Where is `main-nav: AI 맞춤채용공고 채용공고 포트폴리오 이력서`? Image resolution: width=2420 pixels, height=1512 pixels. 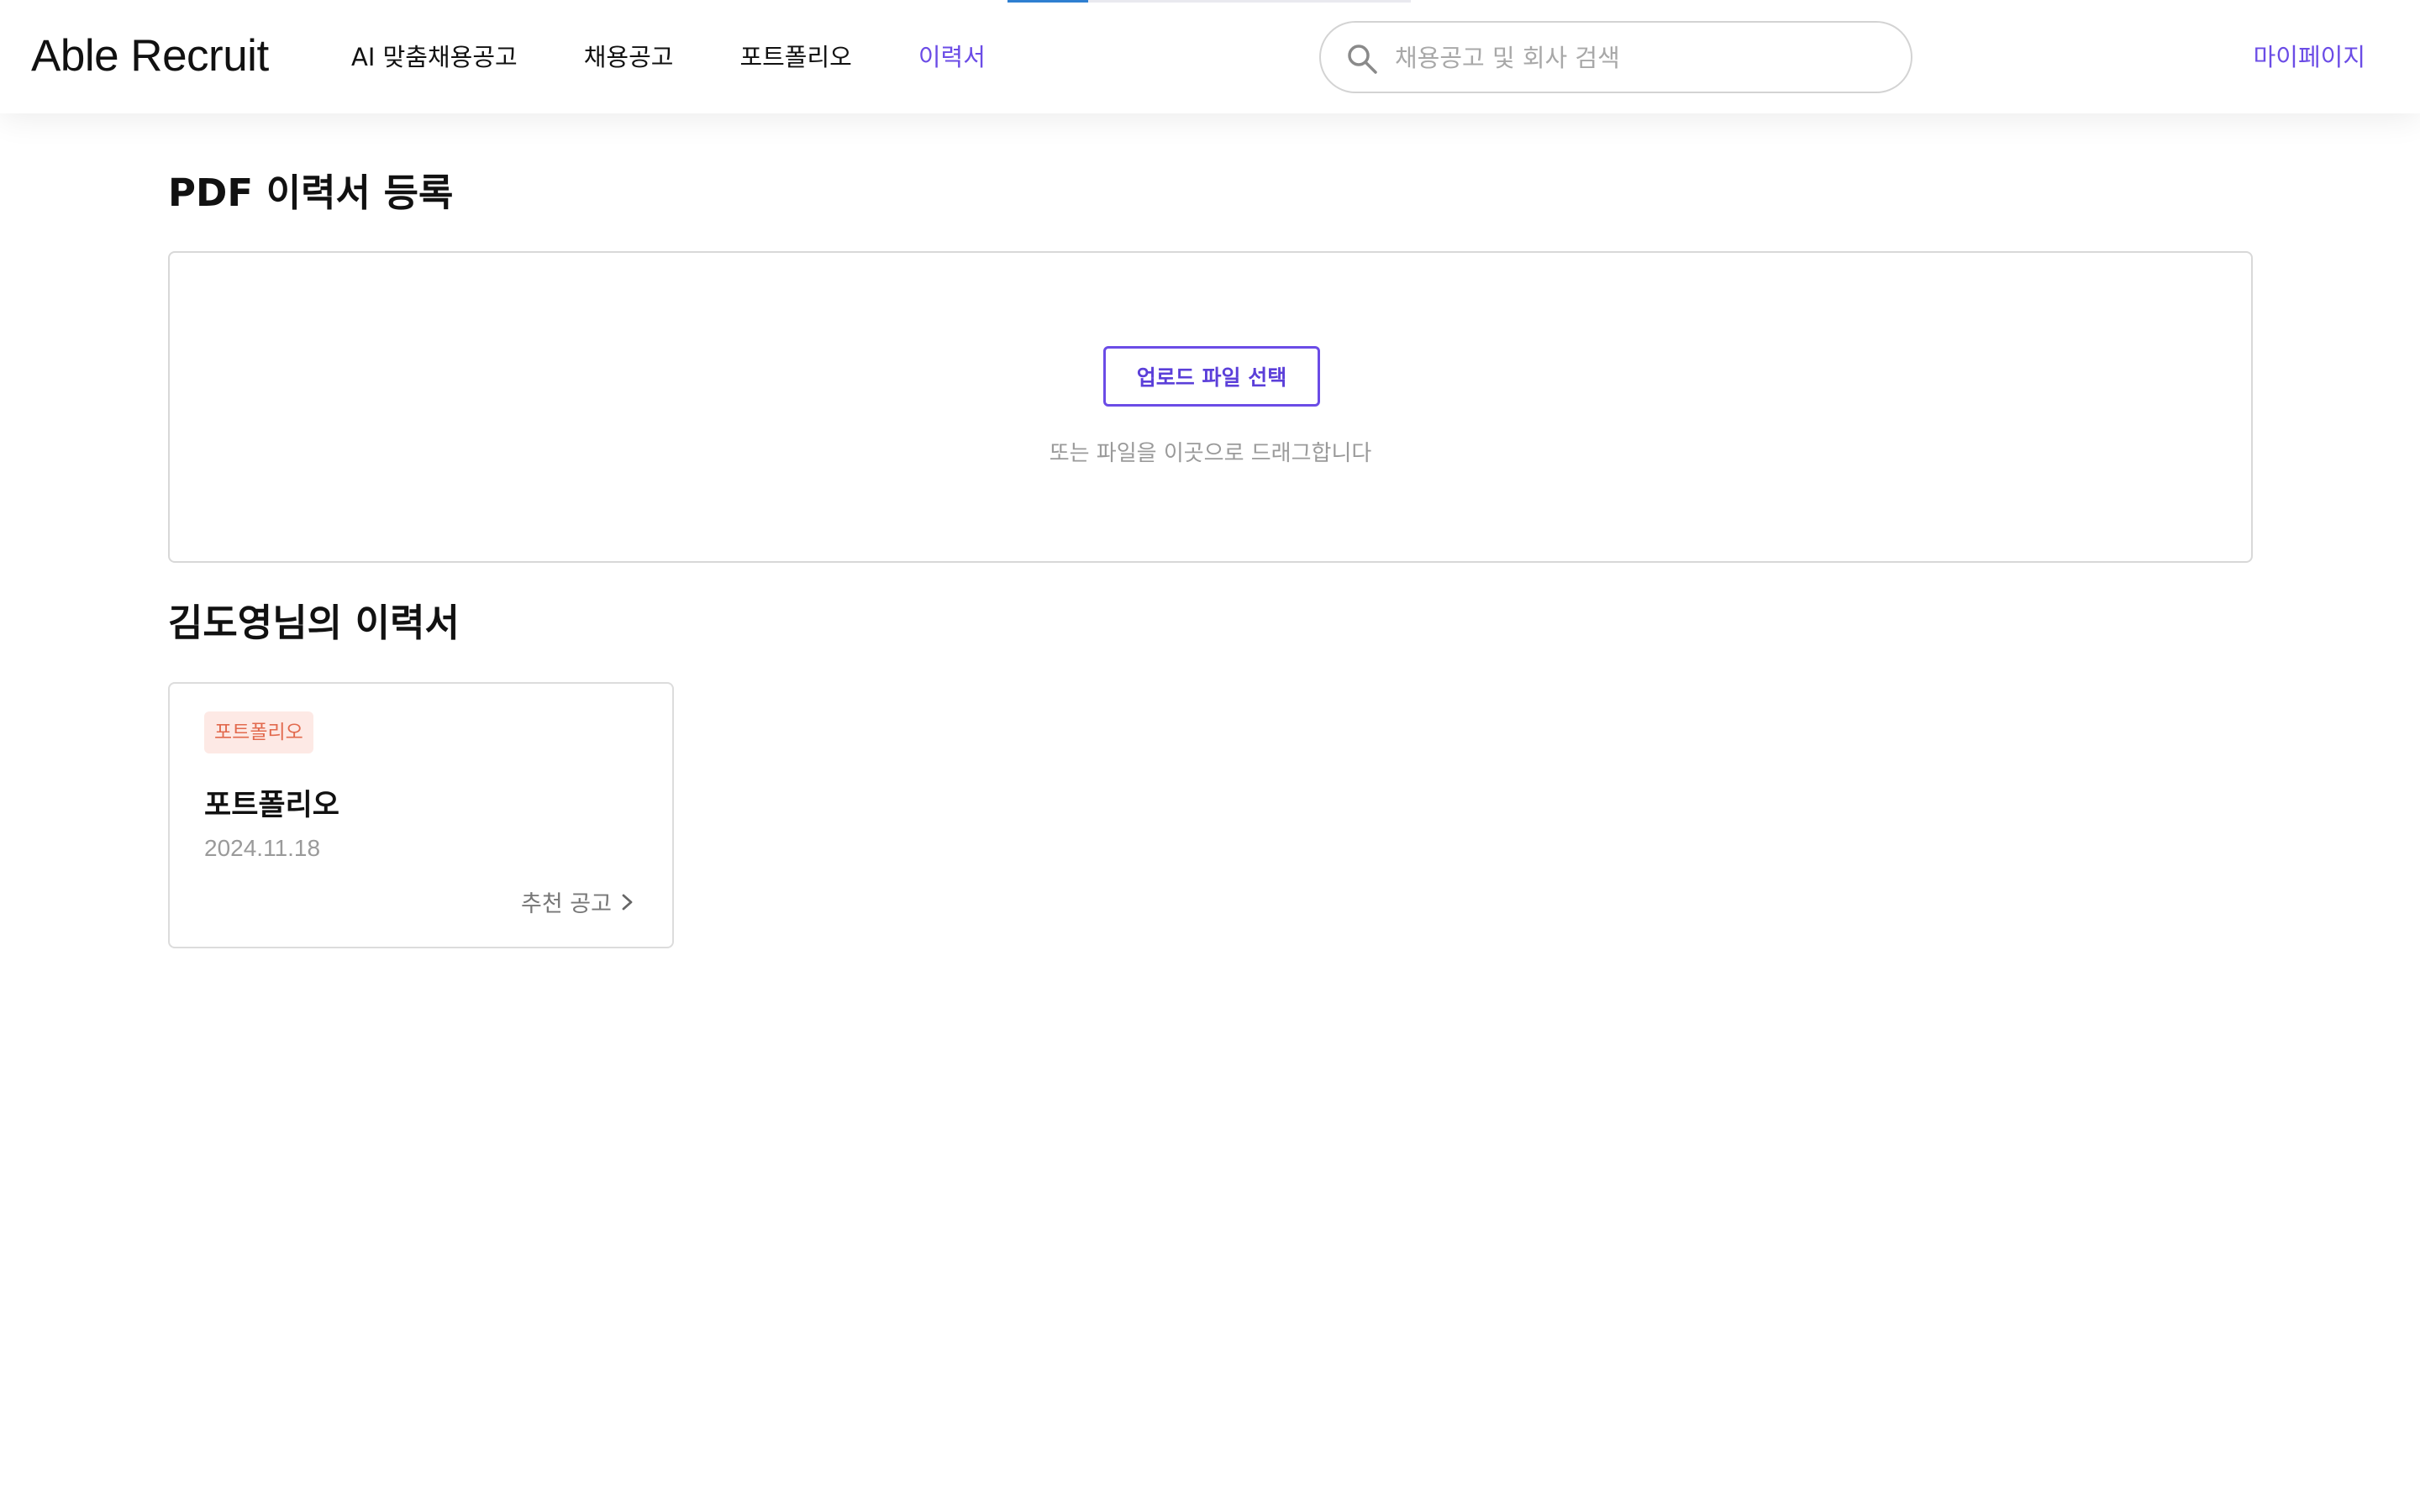 main-nav: AI 맞춤채용공고 채용공고 포트폴리오 이력서 is located at coordinates (668, 57).